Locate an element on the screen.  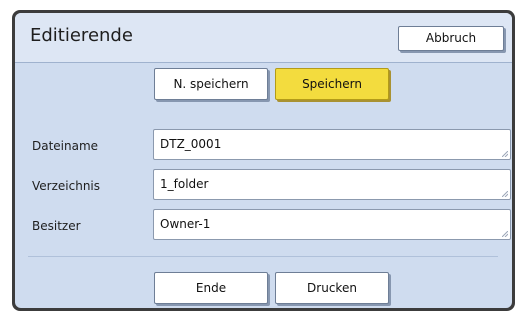
directory-label: Verzeichnis is located at coordinates (66, 186).